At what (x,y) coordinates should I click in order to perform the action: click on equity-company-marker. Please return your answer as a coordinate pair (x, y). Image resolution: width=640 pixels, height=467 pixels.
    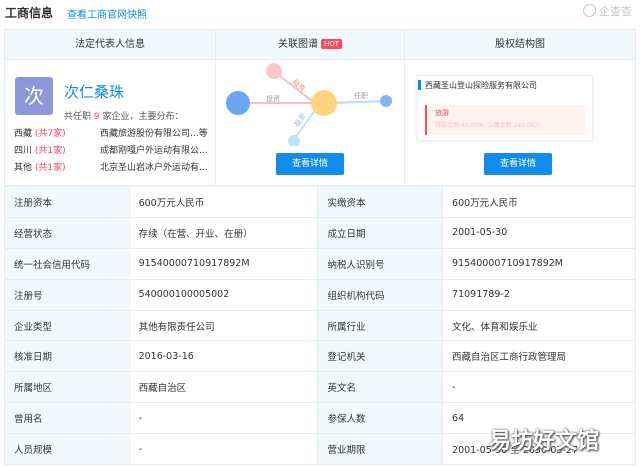
    Looking at the image, I should click on (419, 85).